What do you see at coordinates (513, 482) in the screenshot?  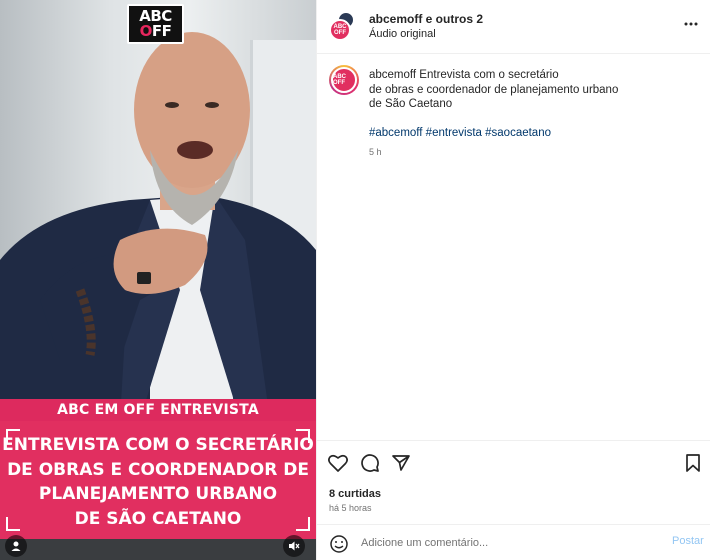 I see `post-actions: 8 curtidas há 5 horas` at bounding box center [513, 482].